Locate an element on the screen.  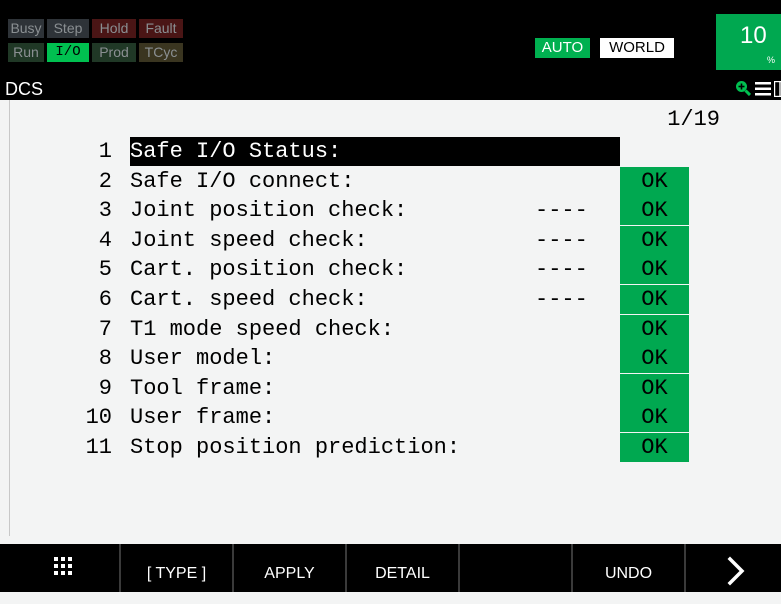
status-prod: Prod is located at coordinates (114, 52).